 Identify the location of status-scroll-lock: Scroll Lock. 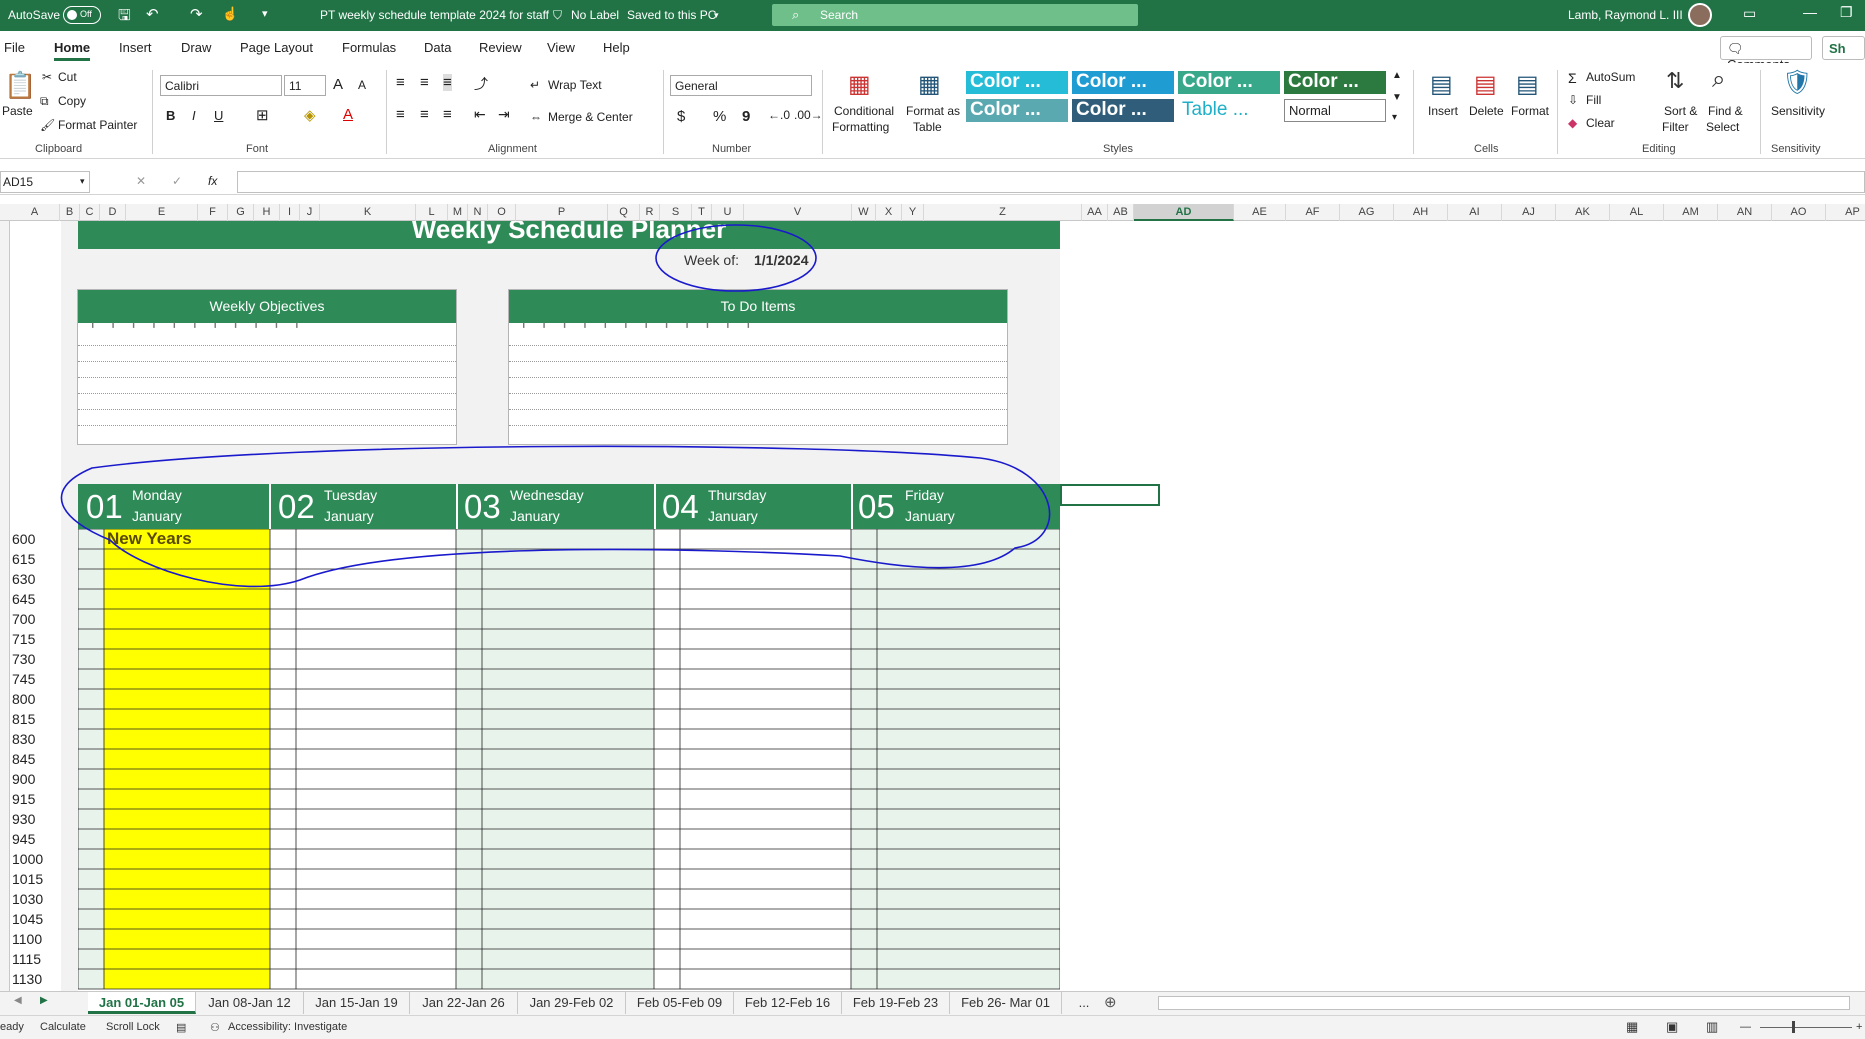
(133, 1027).